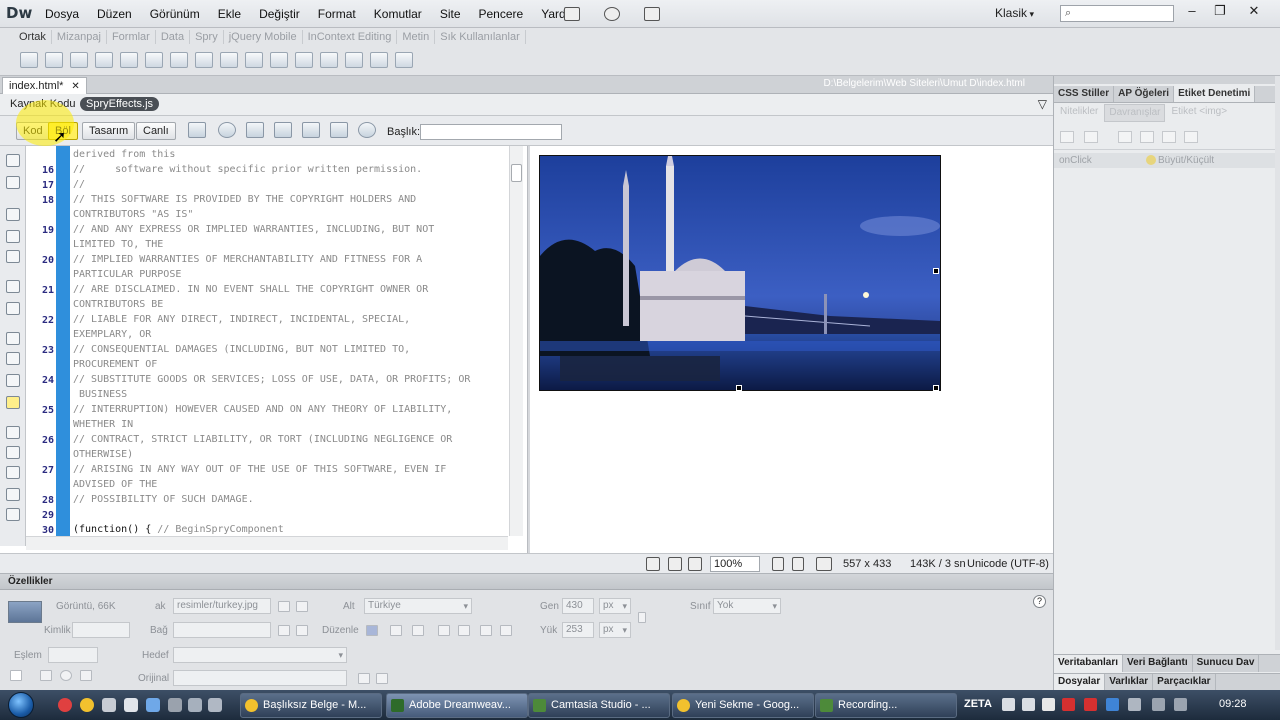 Image resolution: width=1280 pixels, height=720 pixels. What do you see at coordinates (129, 60) in the screenshot?
I see `table-icon` at bounding box center [129, 60].